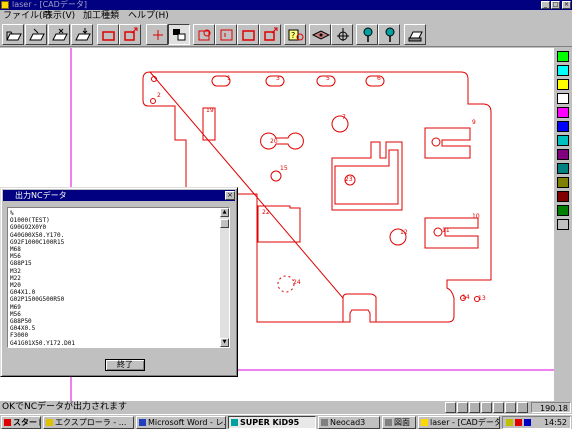 The width and height of the screenshot is (572, 429). I want to click on nc-code-line: G92F1000C100R15, so click(37, 242).